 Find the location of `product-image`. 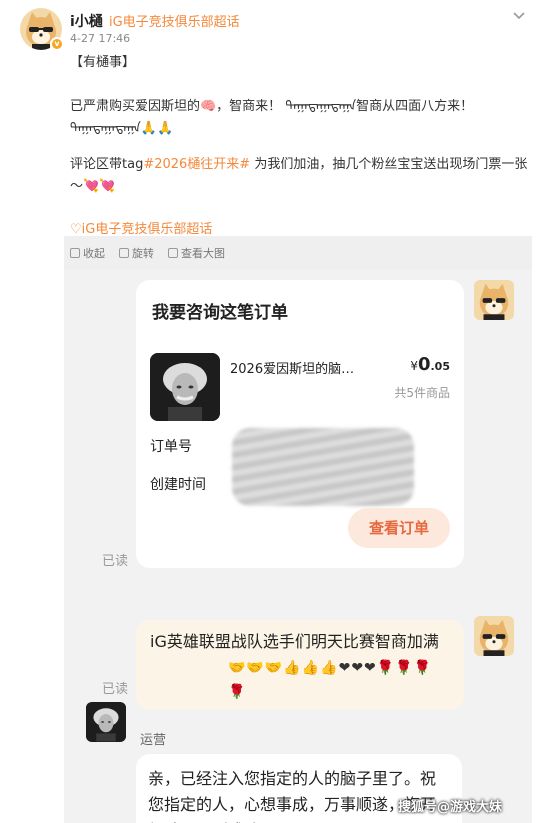

product-image is located at coordinates (185, 387).